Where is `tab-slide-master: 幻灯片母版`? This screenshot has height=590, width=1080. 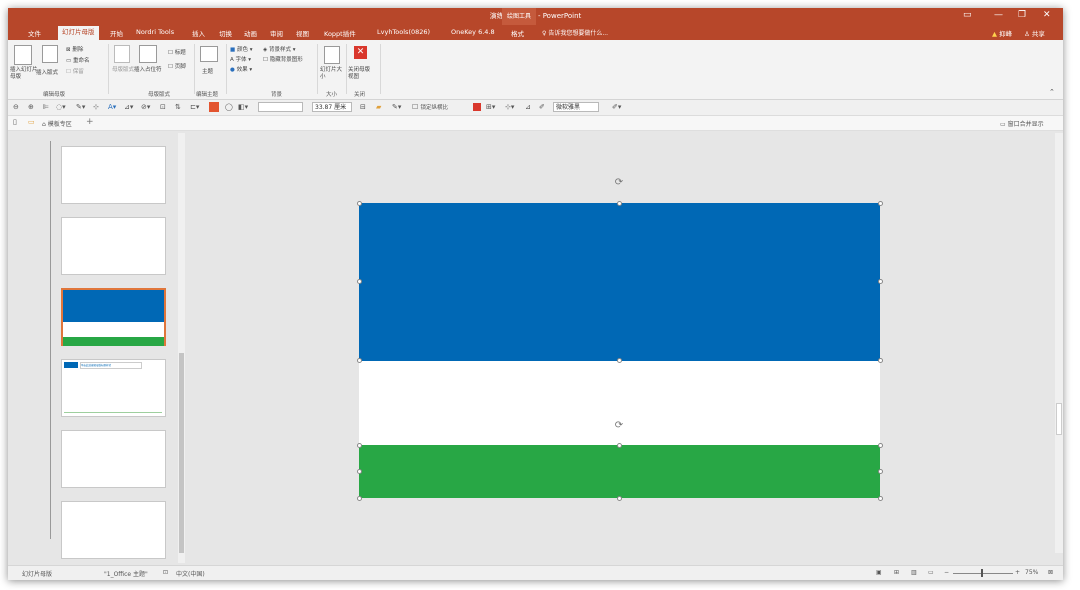 tab-slide-master: 幻灯片母版 is located at coordinates (78, 33).